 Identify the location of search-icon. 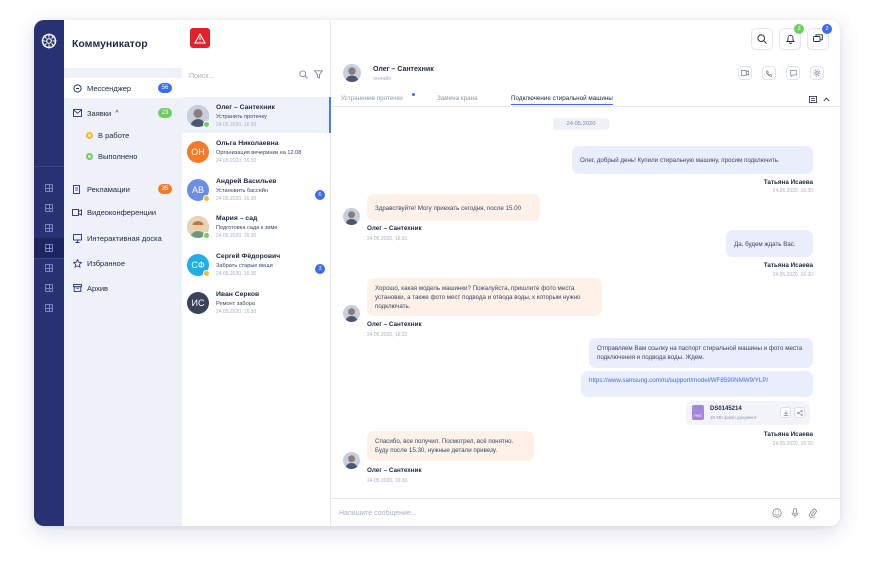
(303, 74).